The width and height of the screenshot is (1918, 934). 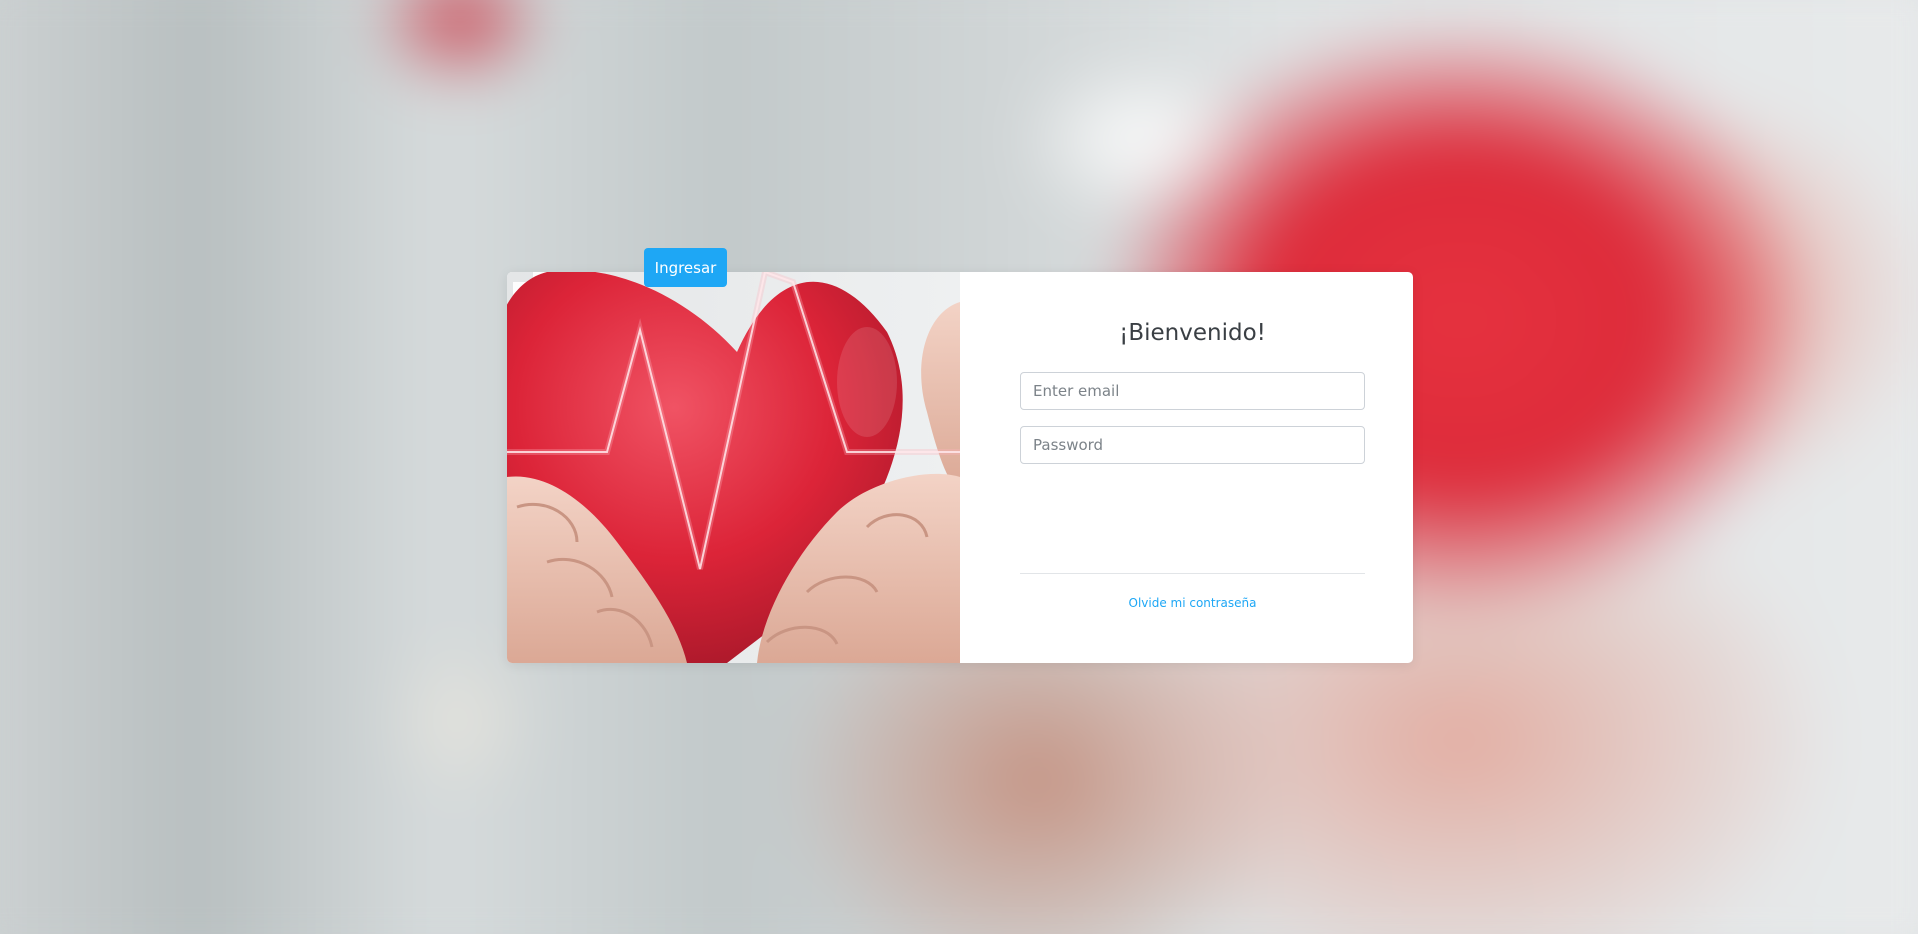 What do you see at coordinates (1186, 467) in the screenshot?
I see `login-form: ¡Bienvenido! Olvide mi contraseña` at bounding box center [1186, 467].